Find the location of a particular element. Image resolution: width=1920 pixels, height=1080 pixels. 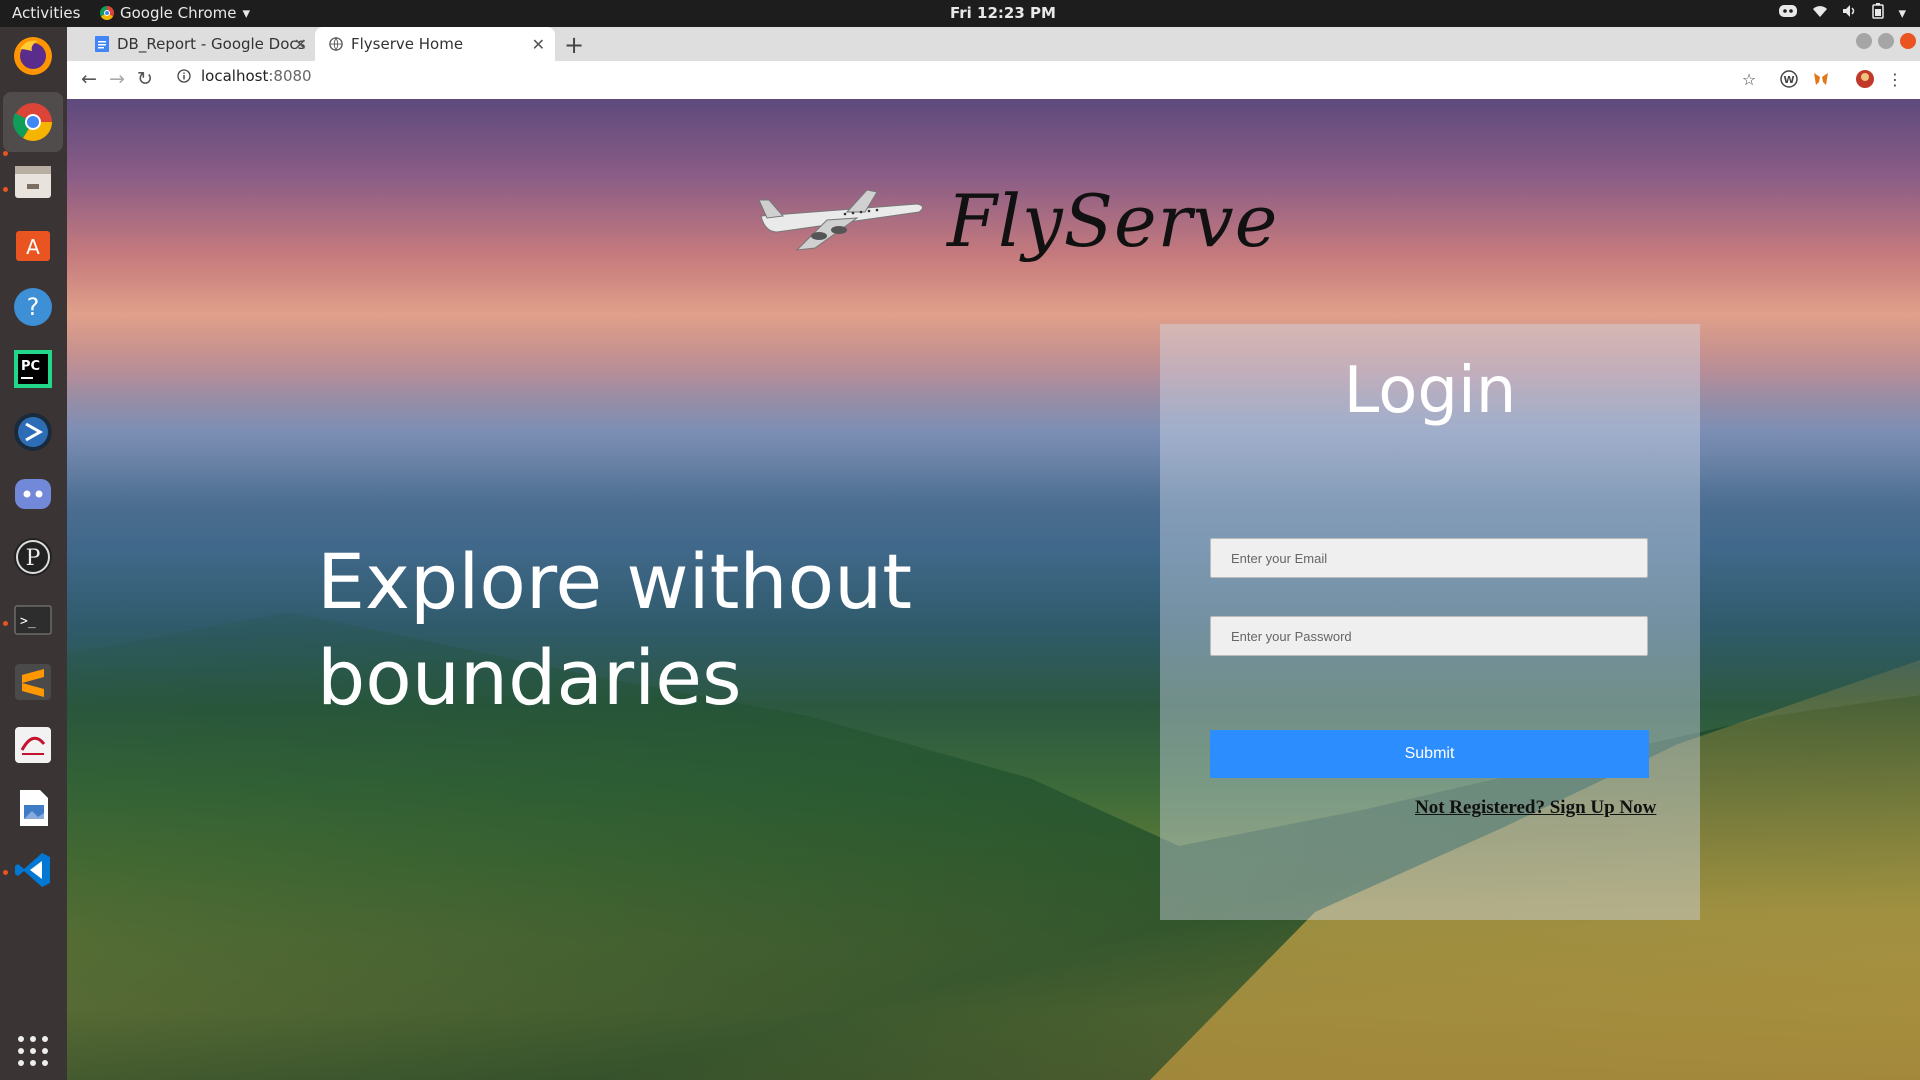

tab-db-report: DB_Report - Google Docs ✕ is located at coordinates (199, 44).